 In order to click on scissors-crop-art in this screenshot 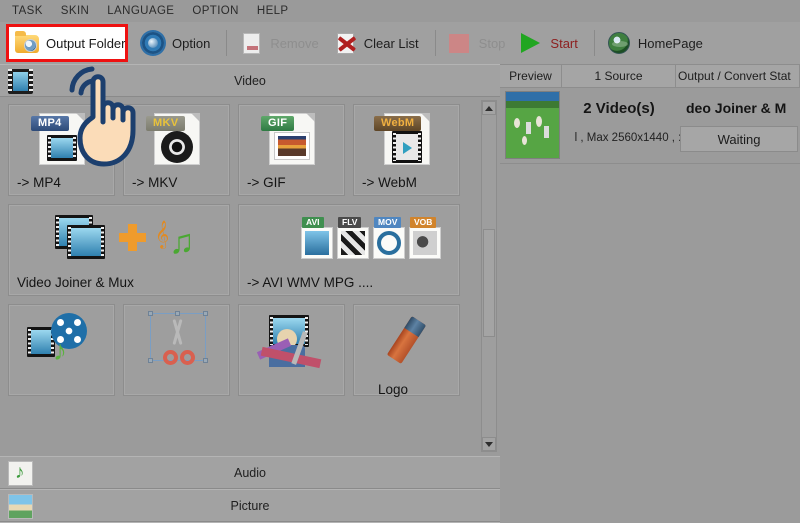, I will do `click(176, 339)`.